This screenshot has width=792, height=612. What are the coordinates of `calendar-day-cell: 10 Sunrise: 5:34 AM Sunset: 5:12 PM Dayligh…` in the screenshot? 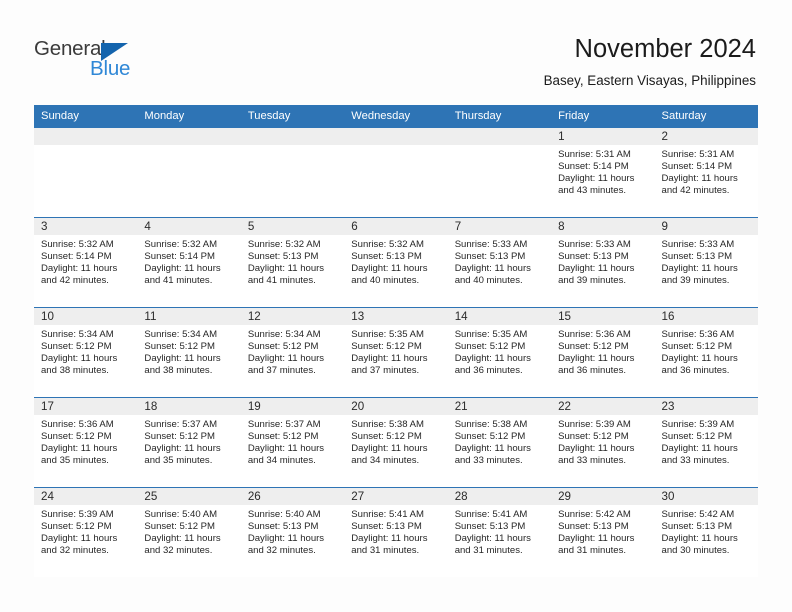 It's located at (86, 352).